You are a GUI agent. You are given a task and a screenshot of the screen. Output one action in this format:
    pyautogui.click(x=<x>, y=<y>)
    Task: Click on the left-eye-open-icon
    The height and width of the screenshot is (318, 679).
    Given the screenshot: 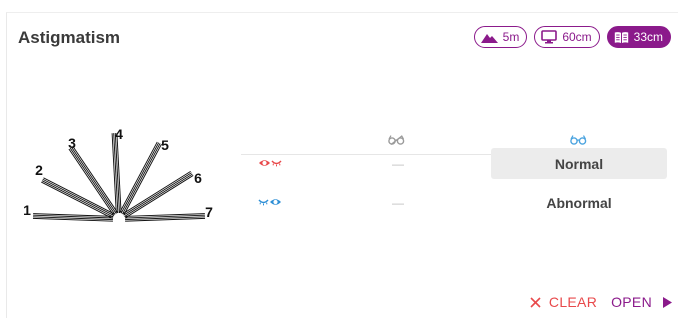 What is the action you would take?
    pyautogui.click(x=269, y=202)
    